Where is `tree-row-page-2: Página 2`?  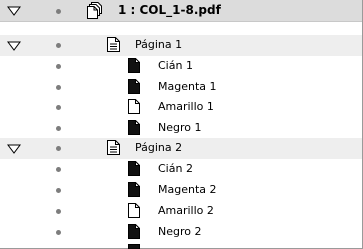
tree-row-page-2: Página 2 is located at coordinates (181, 148).